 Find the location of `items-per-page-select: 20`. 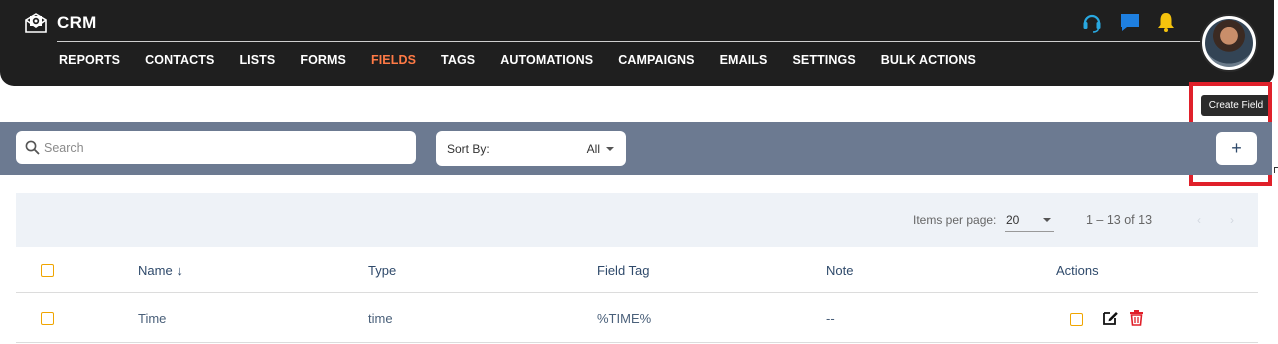

items-per-page-select: 20 is located at coordinates (1029, 220).